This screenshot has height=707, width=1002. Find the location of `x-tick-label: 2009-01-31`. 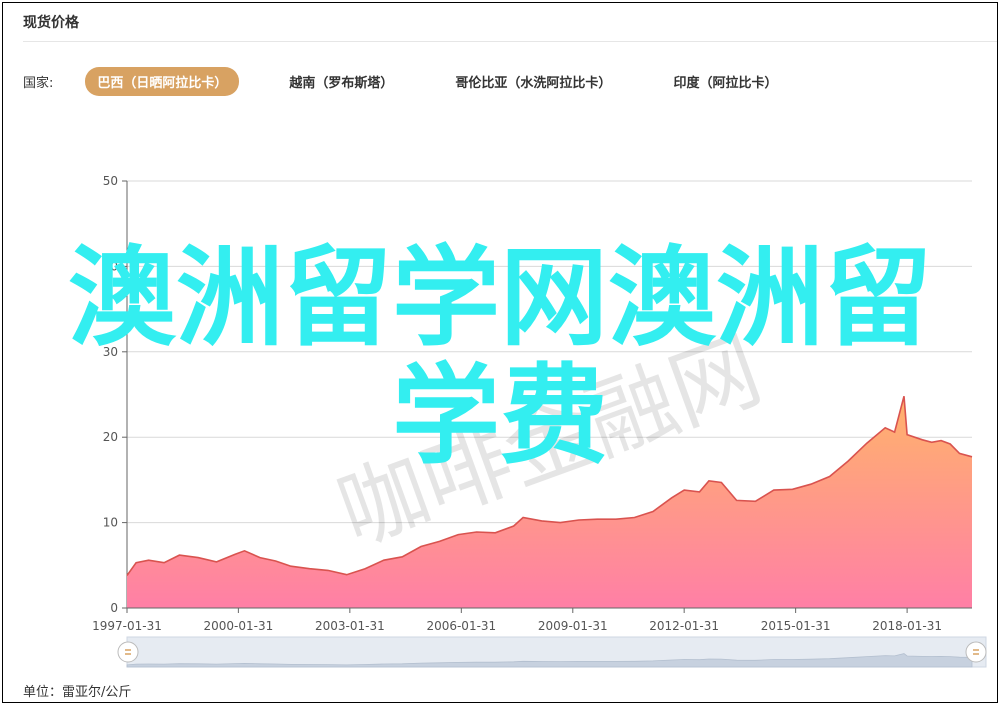

x-tick-label: 2009-01-31 is located at coordinates (573, 626).